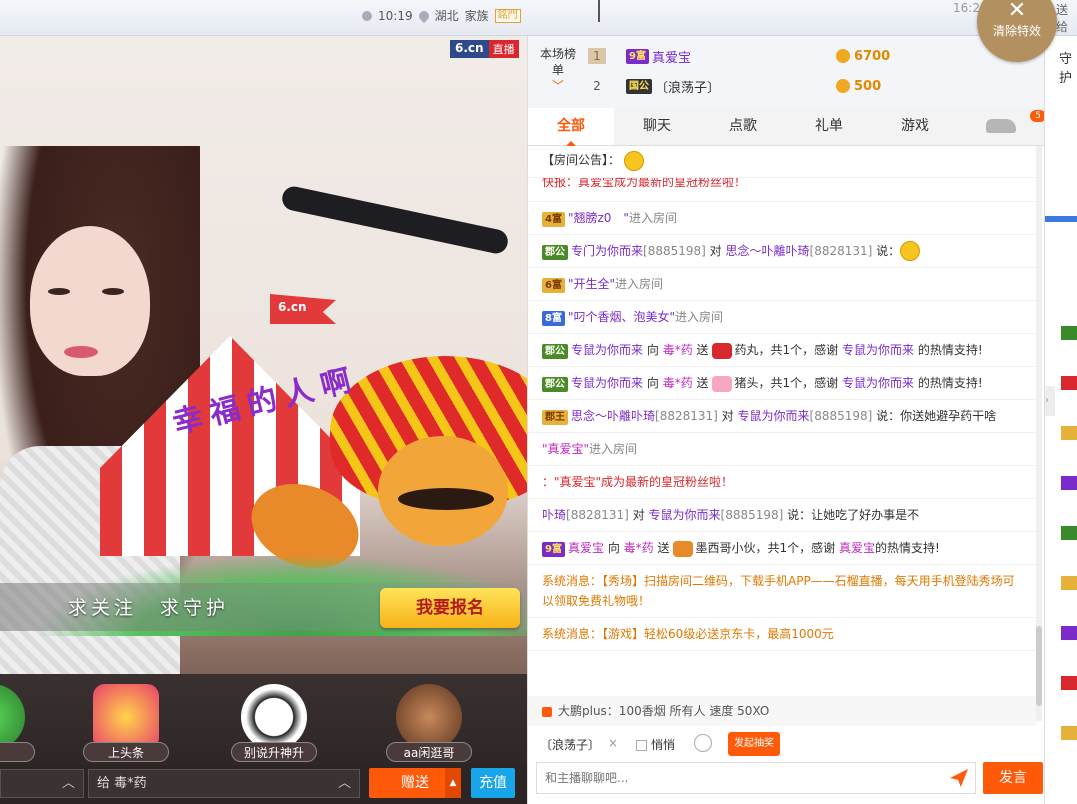  I want to click on broadcast-notice: 大鹏plus：100香烟 所有人 速度 50XO, so click(782, 711).